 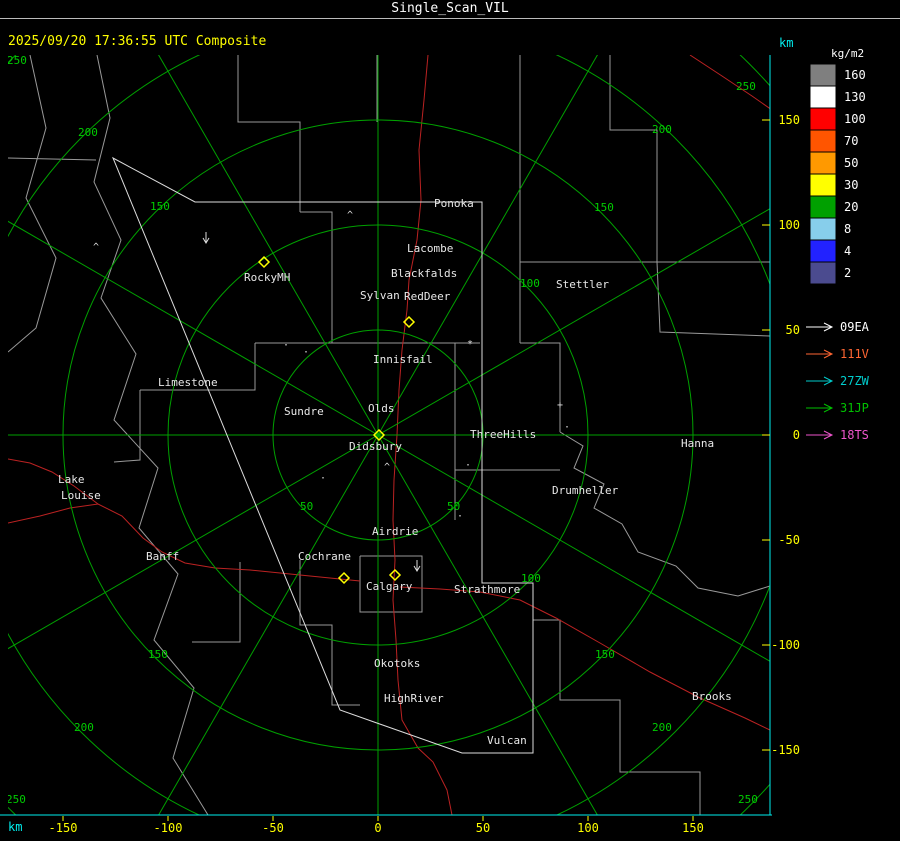 What do you see at coordinates (63, 828) in the screenshot?
I see `bottom-axis-label--150: -150` at bounding box center [63, 828].